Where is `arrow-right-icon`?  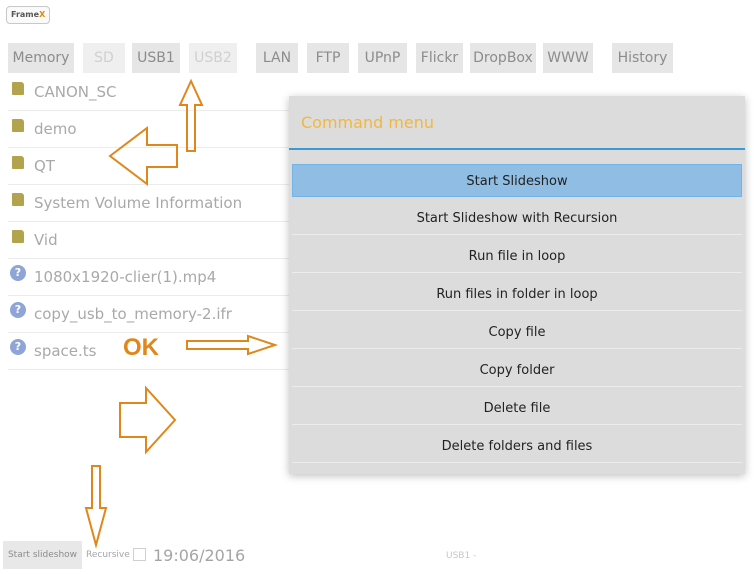
arrow-right-icon is located at coordinates (232, 345).